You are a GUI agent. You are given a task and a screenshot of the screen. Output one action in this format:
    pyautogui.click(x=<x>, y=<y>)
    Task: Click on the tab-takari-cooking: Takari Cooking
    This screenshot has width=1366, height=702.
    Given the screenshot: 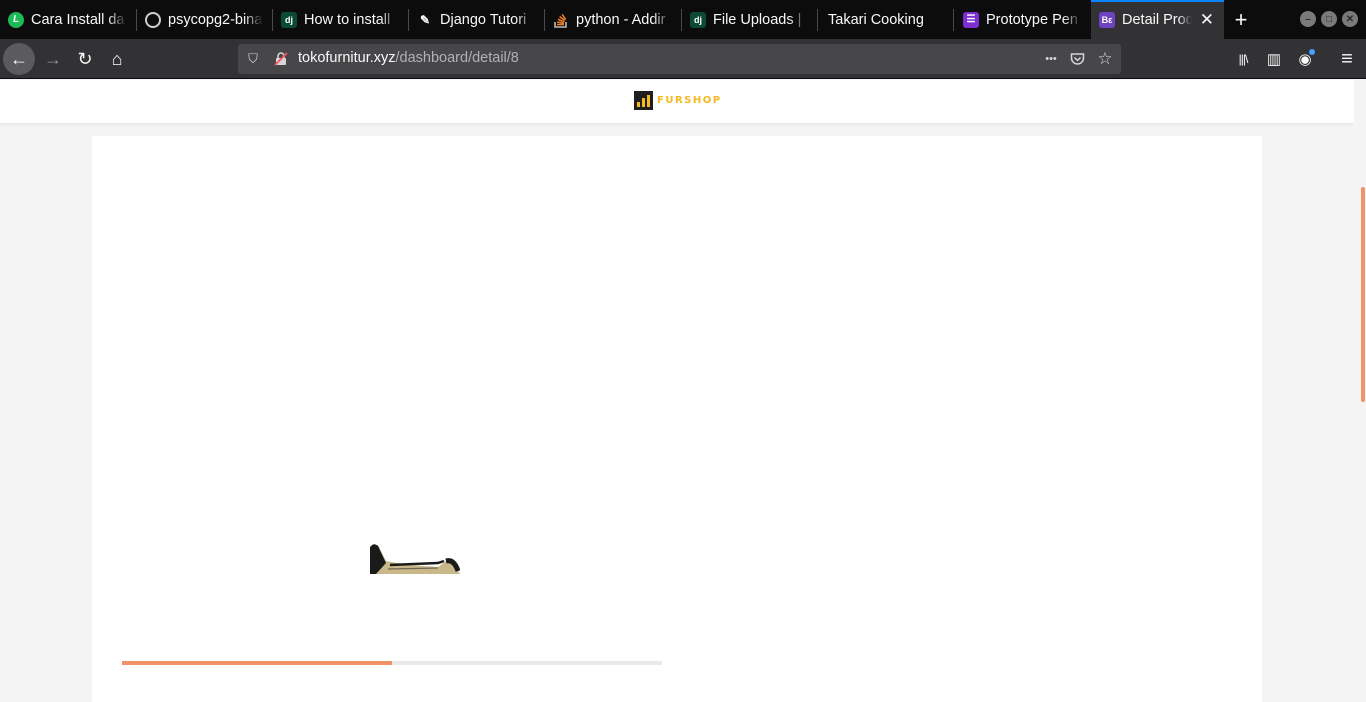 What is the action you would take?
    pyautogui.click(x=886, y=19)
    